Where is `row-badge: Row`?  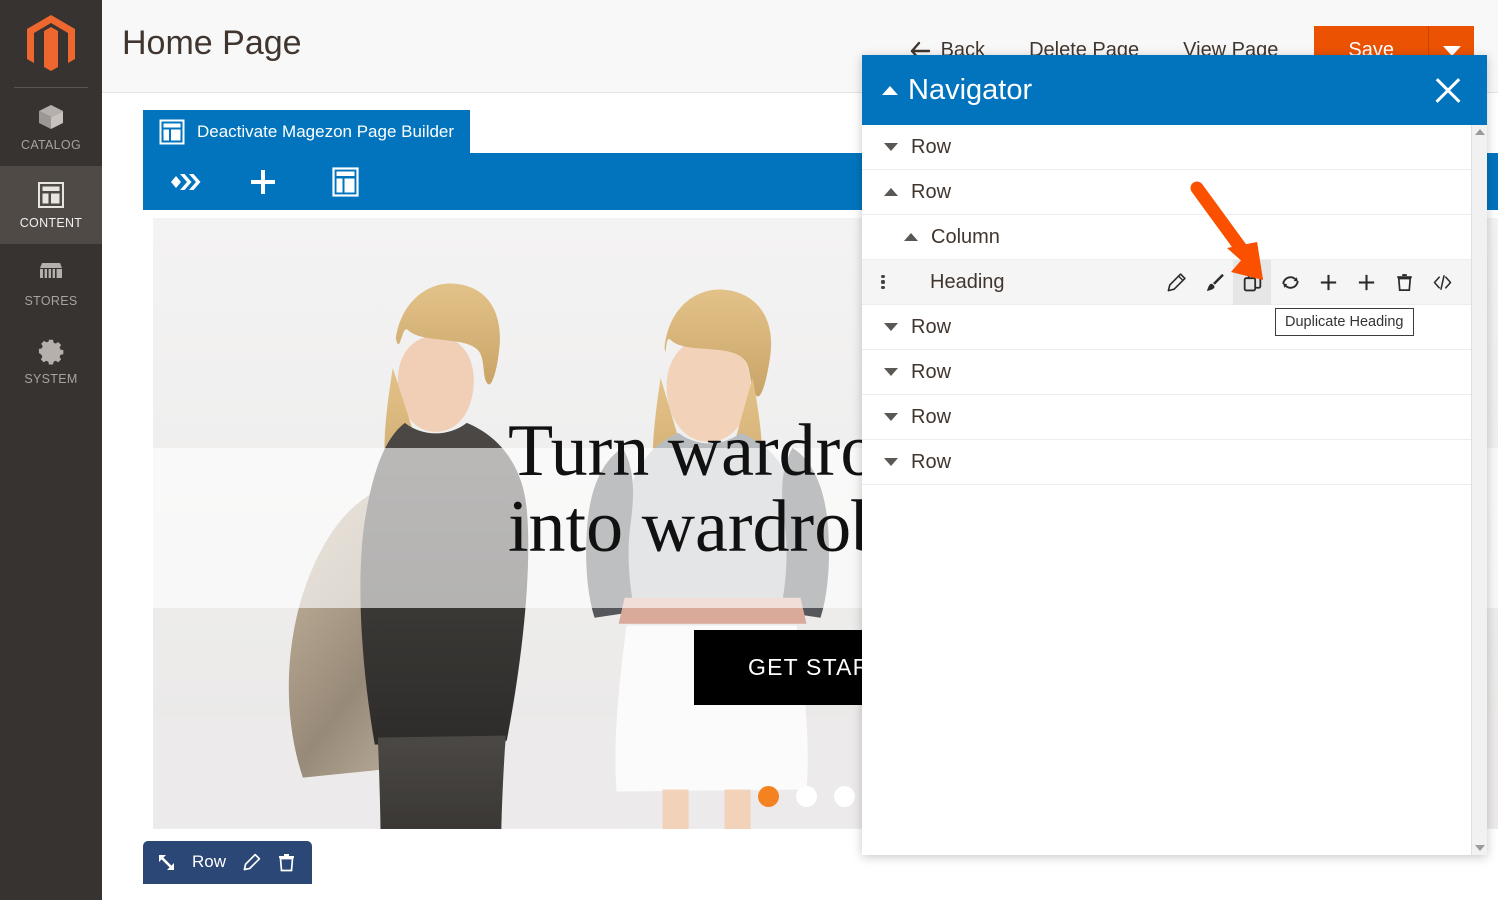
row-badge: Row is located at coordinates (228, 862).